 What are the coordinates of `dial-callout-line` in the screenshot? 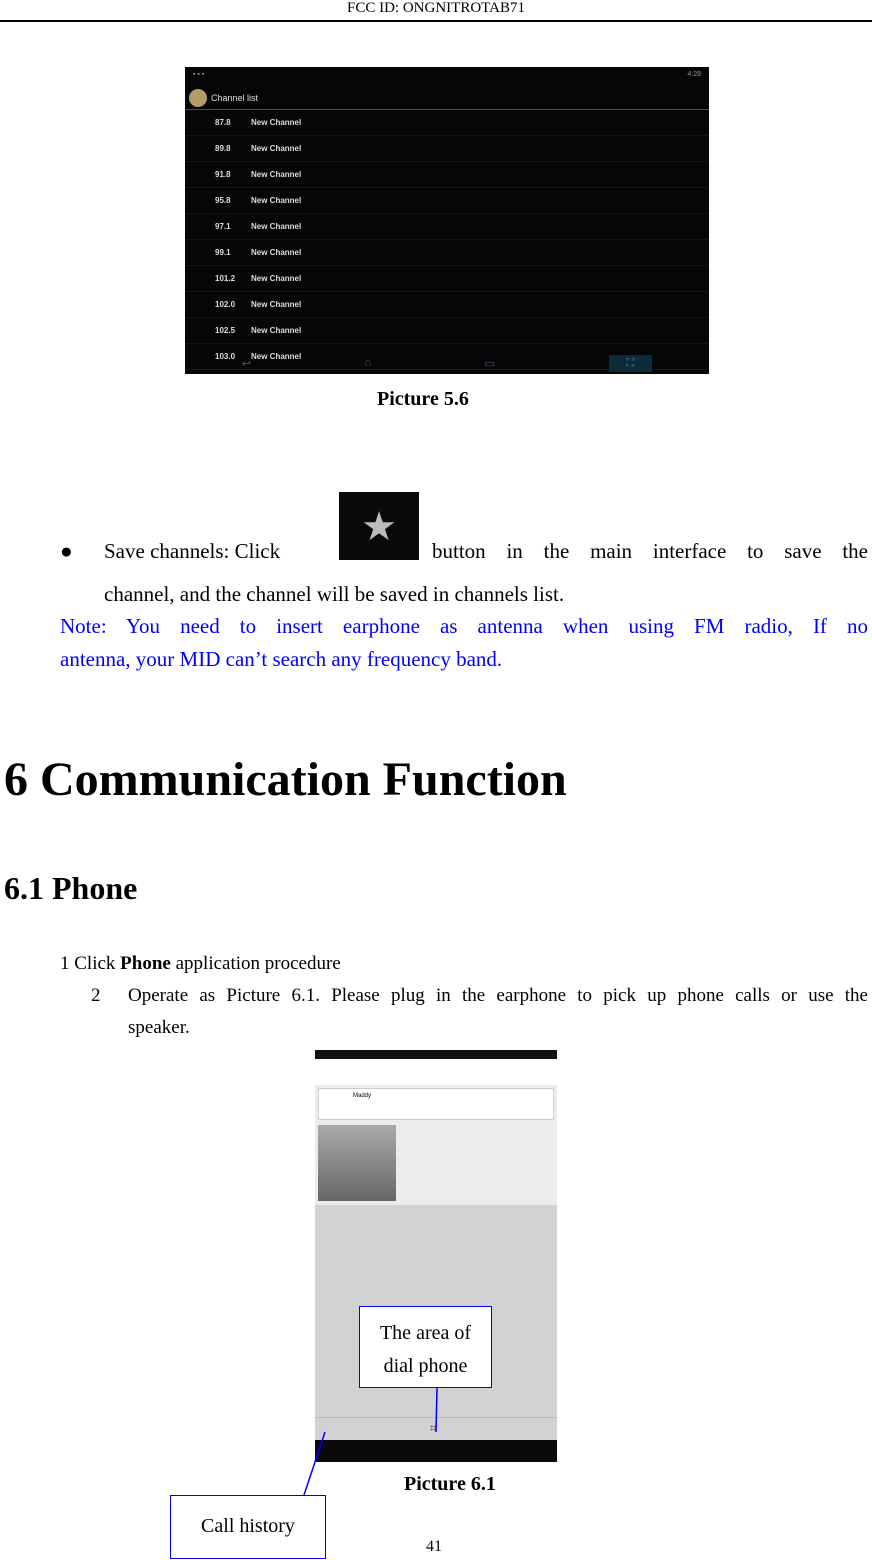 It's located at (436, 1410).